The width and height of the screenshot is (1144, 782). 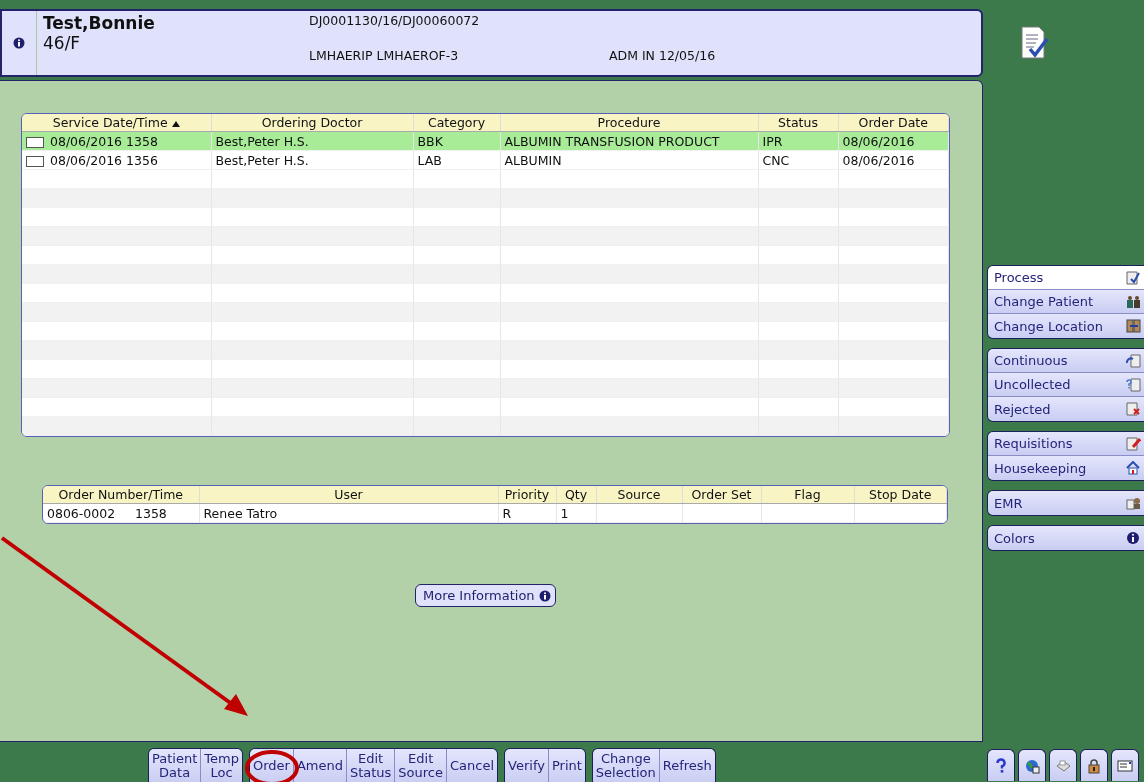 What do you see at coordinates (1133, 503) in the screenshot?
I see `person-document-icon` at bounding box center [1133, 503].